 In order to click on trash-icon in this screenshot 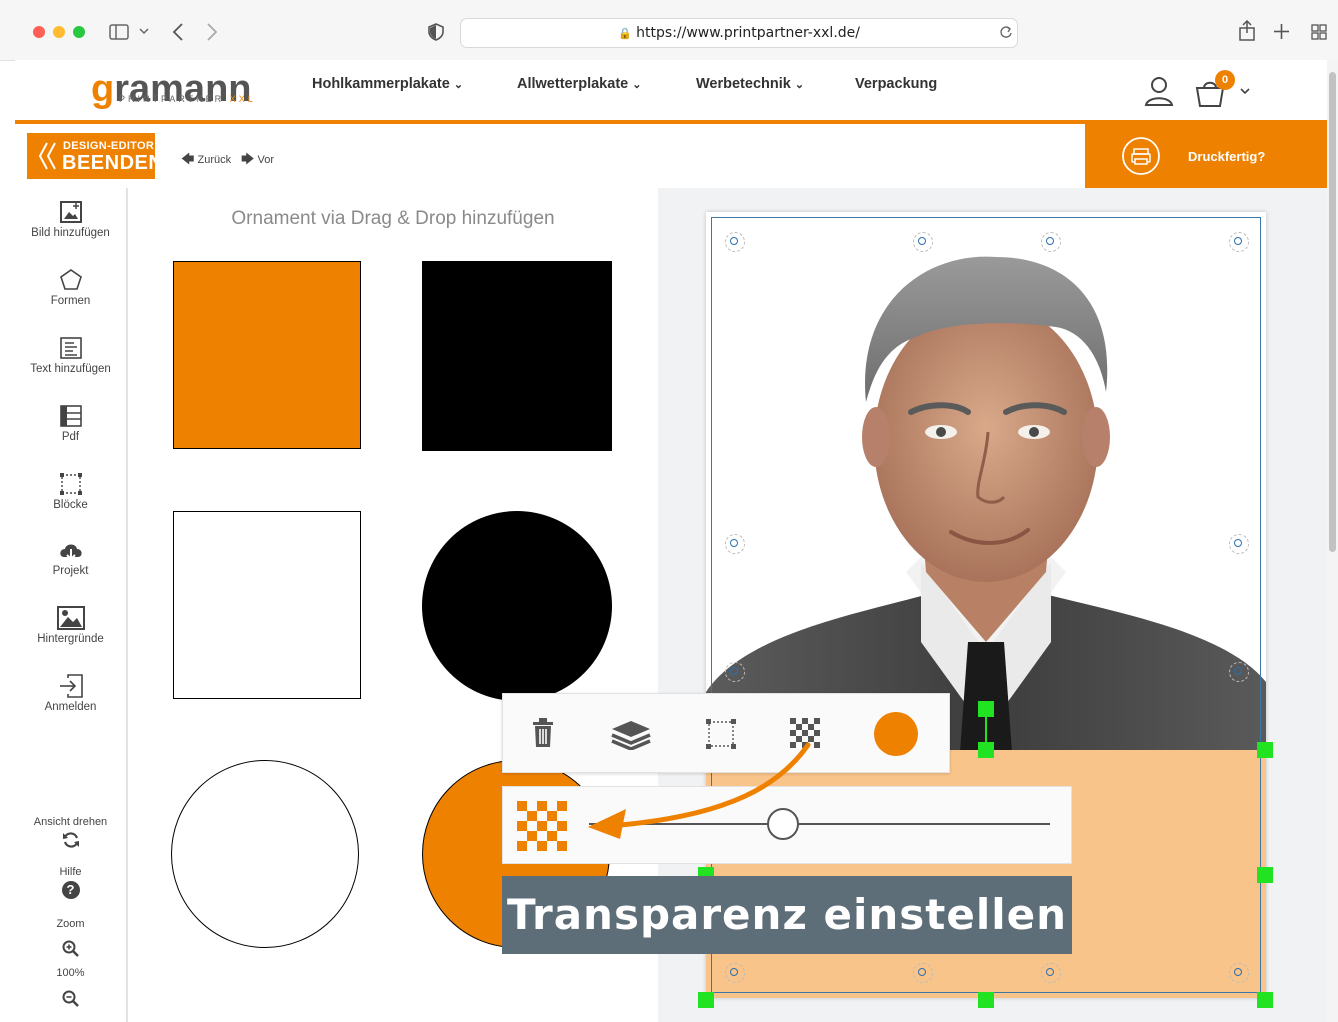, I will do `click(543, 733)`.